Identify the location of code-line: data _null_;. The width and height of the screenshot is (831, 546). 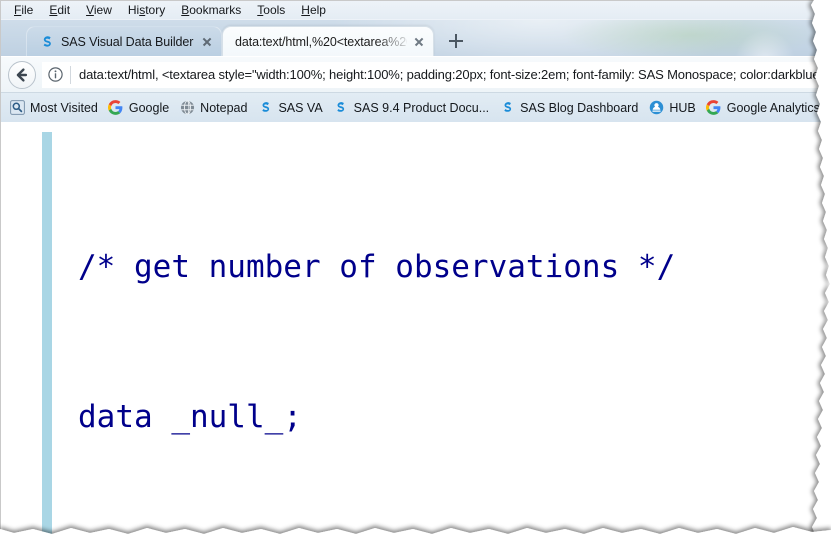
(190, 417).